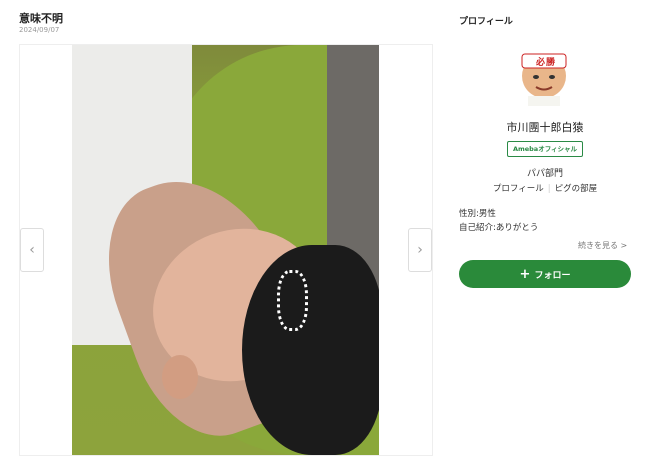 The height and width of the screenshot is (461, 645). I want to click on slider-prev-button: ‹, so click(32, 250).